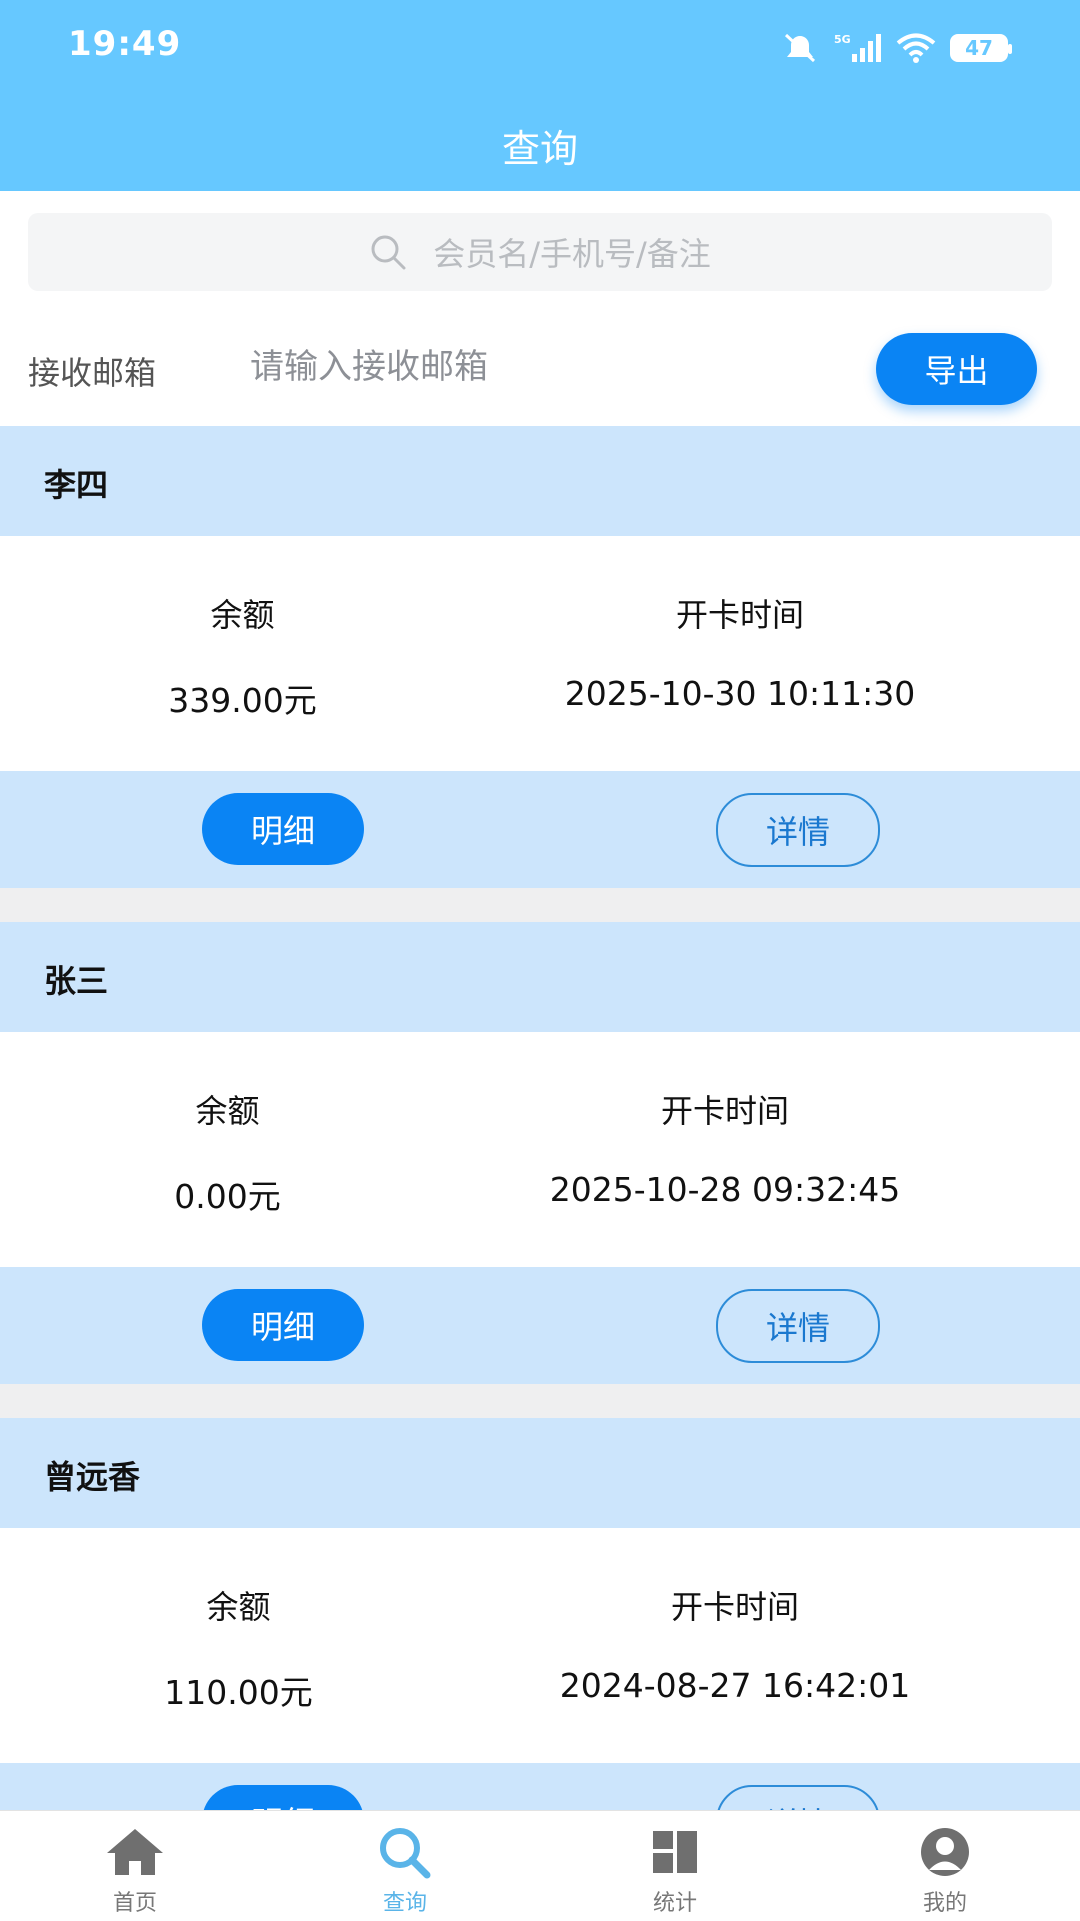 The image size is (1080, 1921). What do you see at coordinates (956, 369) in the screenshot?
I see `export-button: 导出` at bounding box center [956, 369].